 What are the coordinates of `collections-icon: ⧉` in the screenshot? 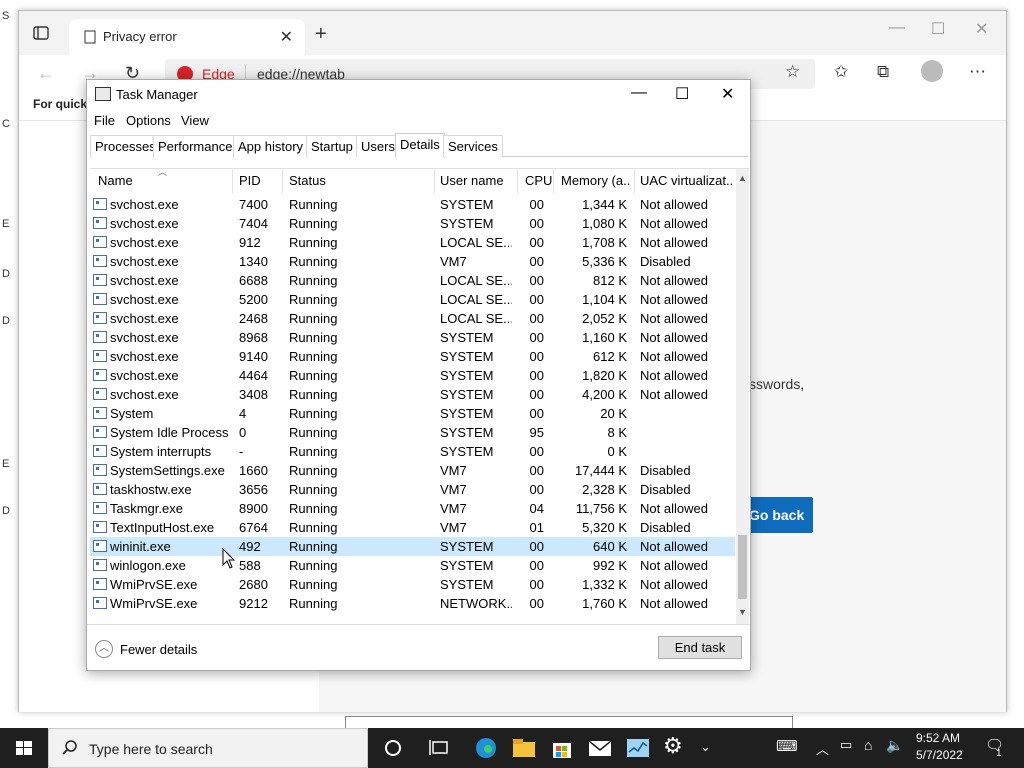 It's located at (883, 72).